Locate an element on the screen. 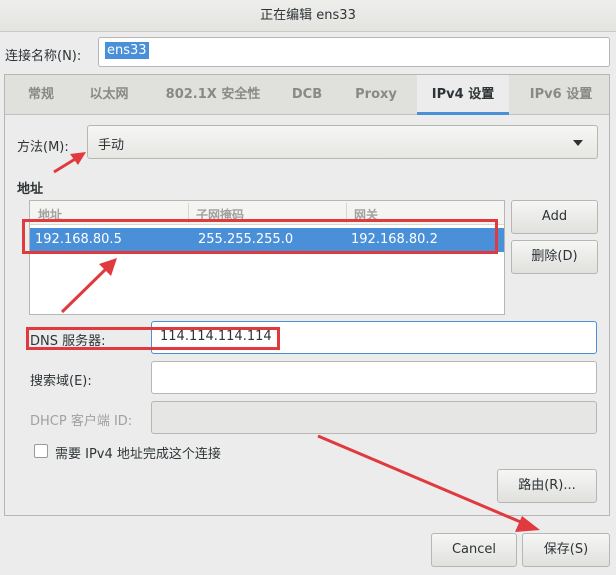  search-domains-input is located at coordinates (374, 377).